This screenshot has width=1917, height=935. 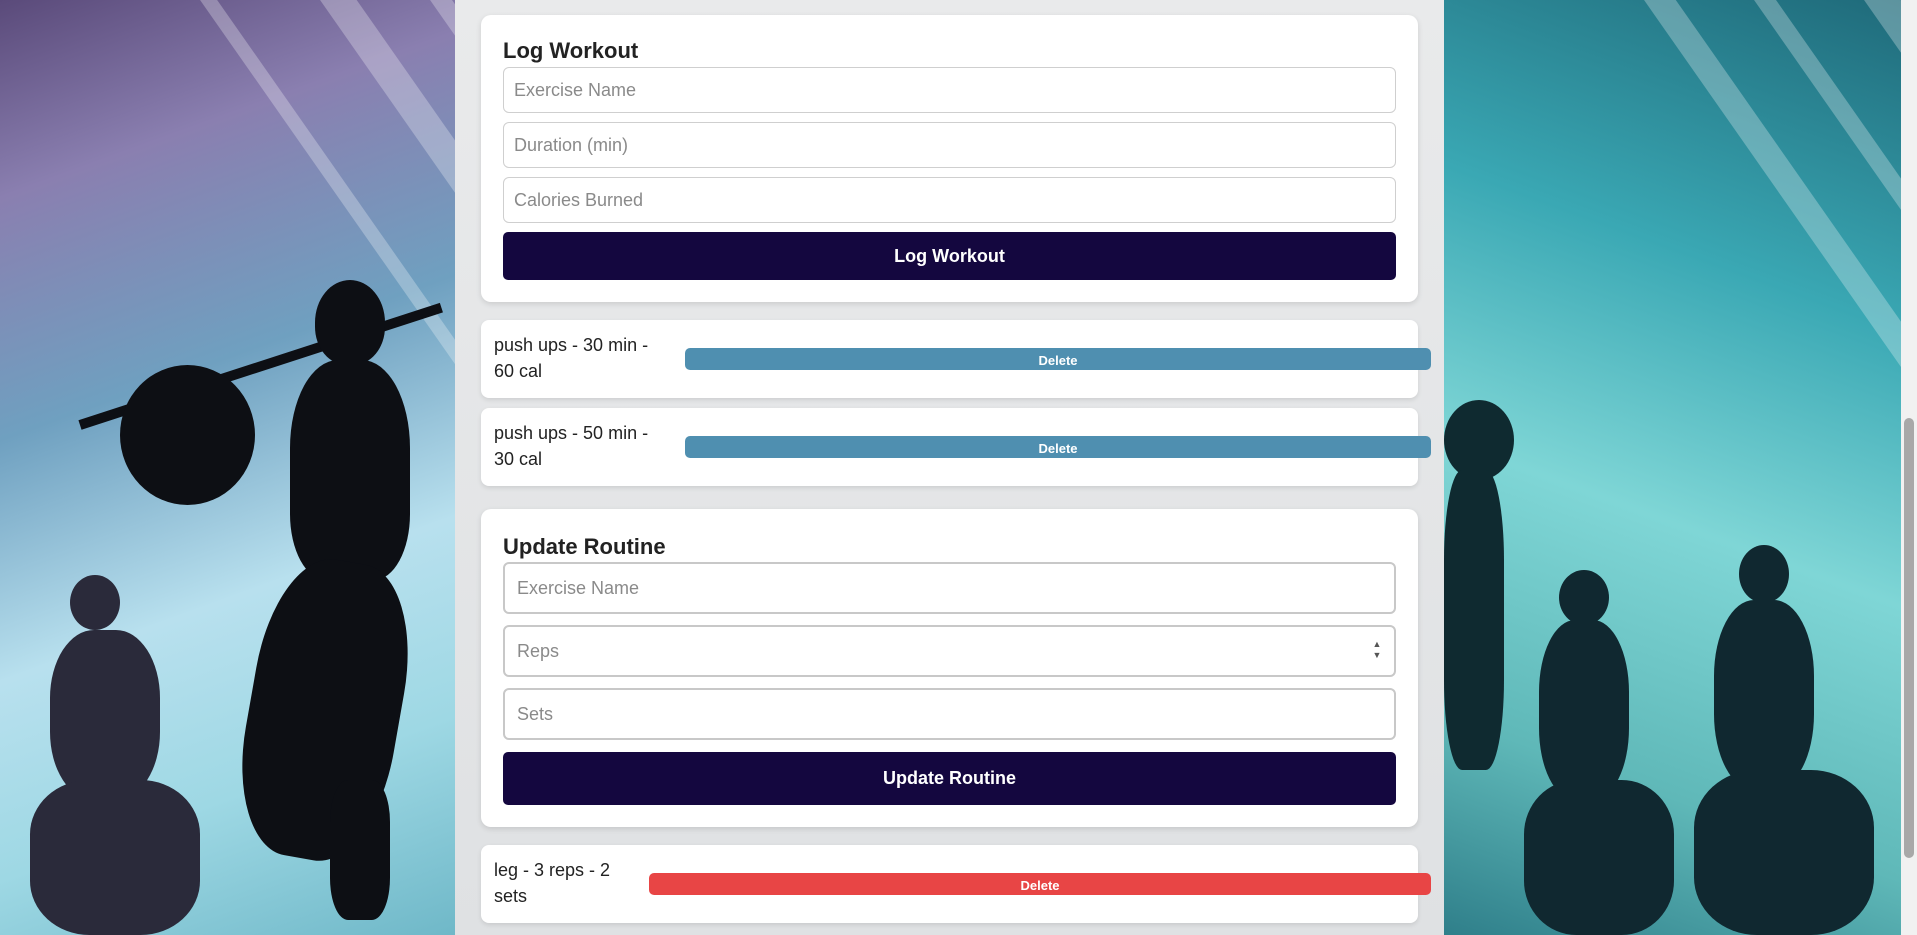 I want to click on update-routine-title: Update Routine, so click(x=584, y=546).